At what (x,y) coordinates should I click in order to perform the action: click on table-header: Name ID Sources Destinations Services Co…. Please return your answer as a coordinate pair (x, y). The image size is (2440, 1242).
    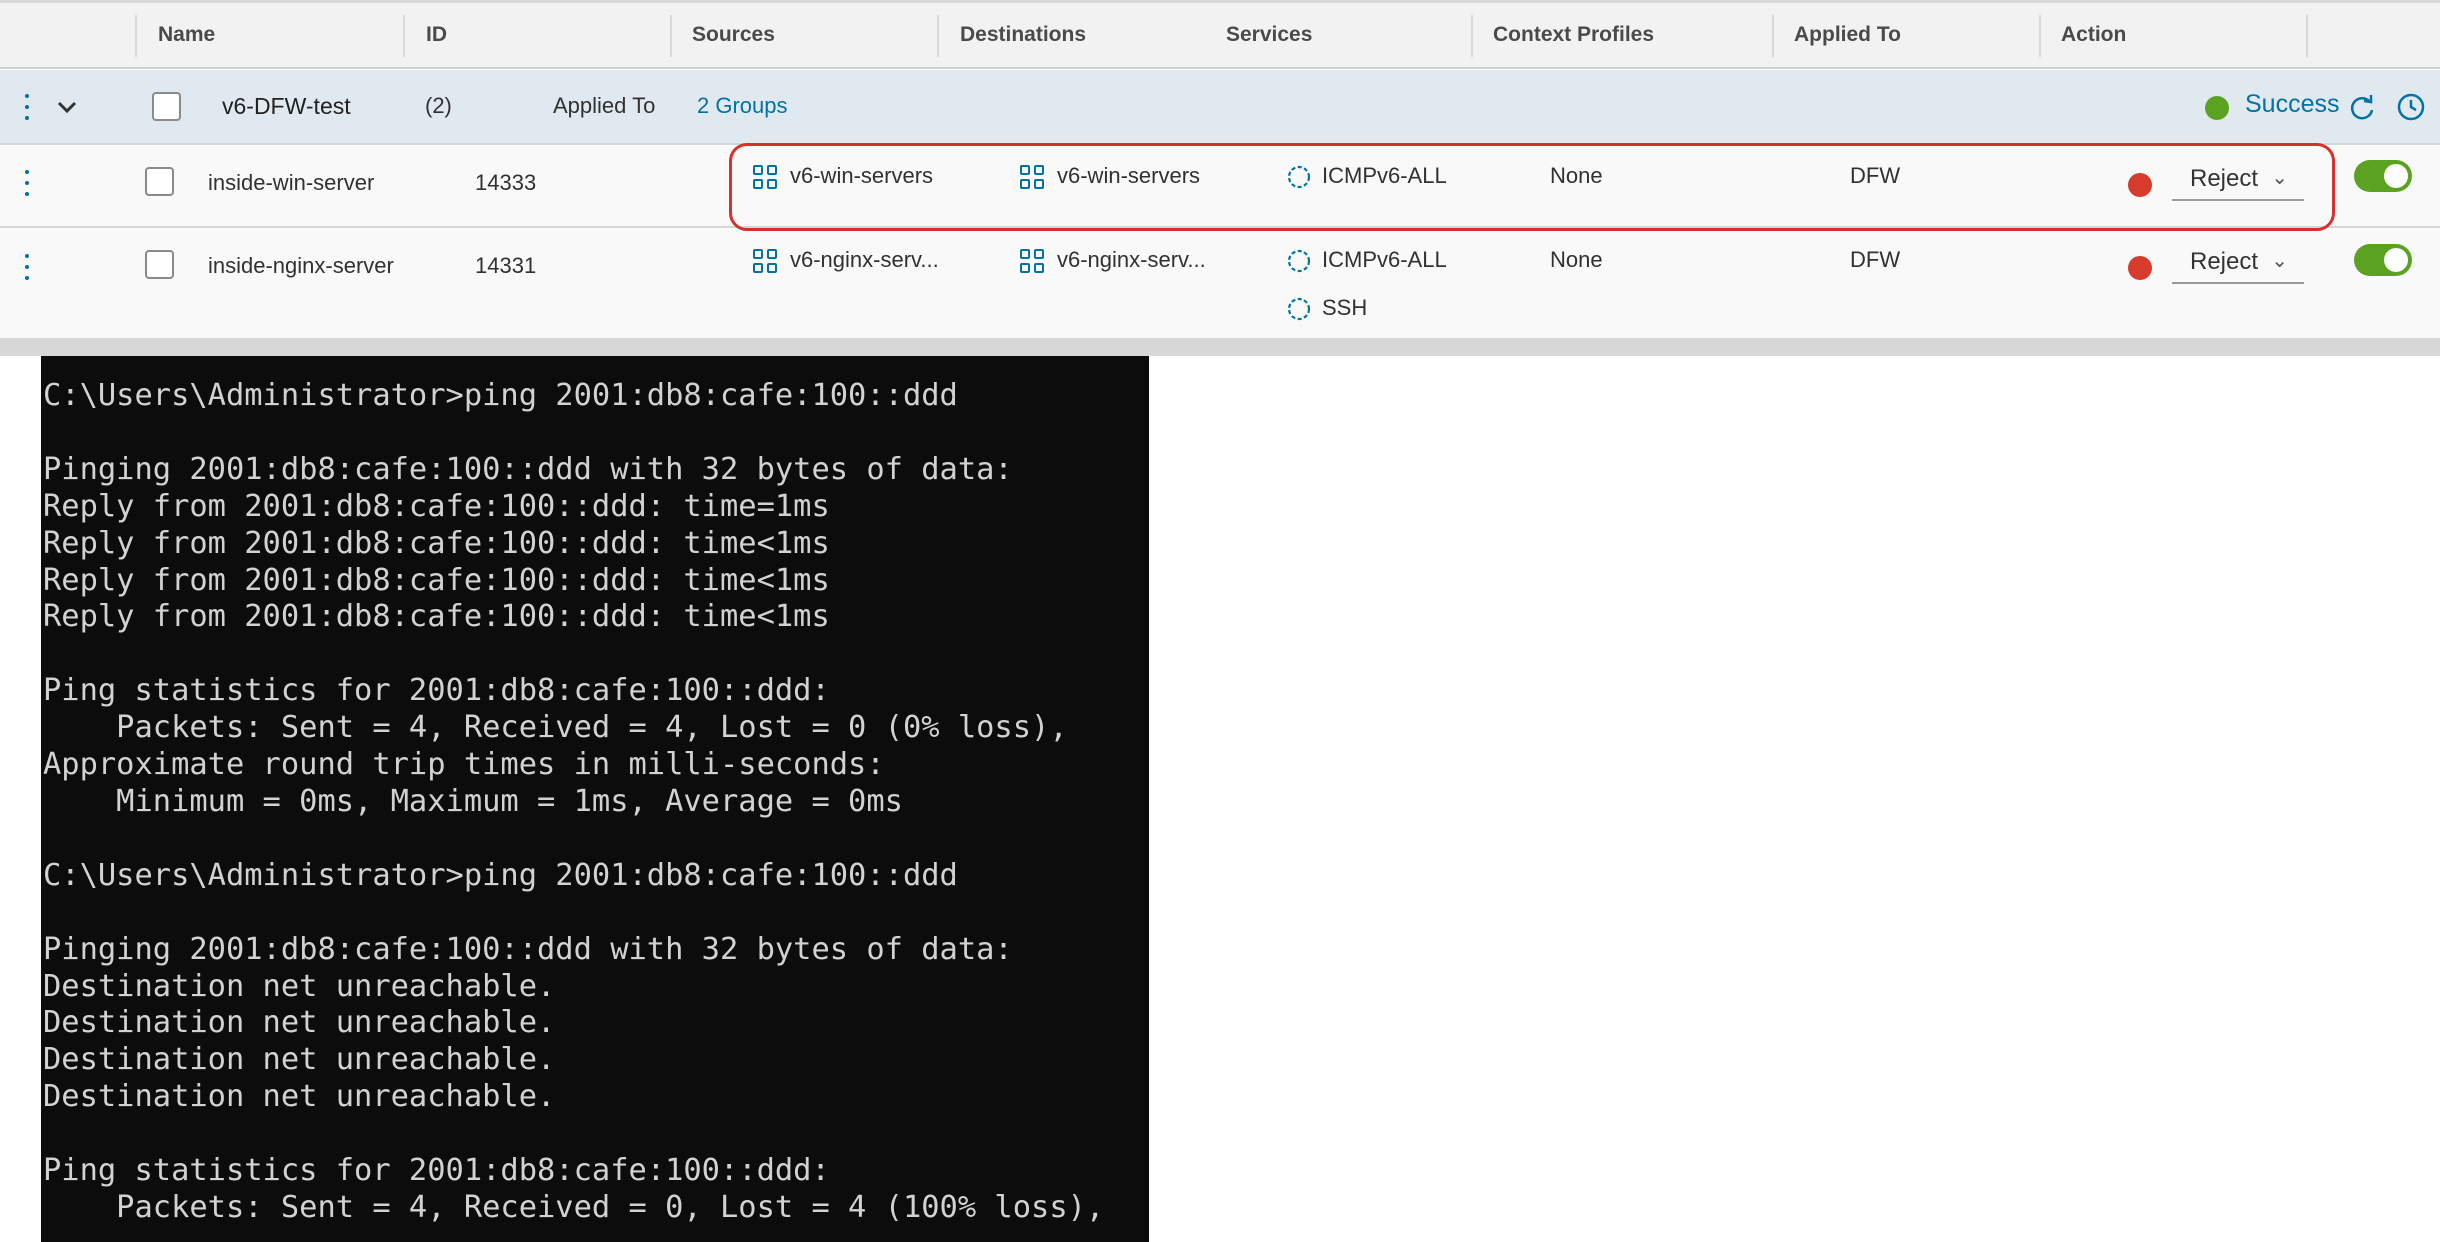
    Looking at the image, I should click on (1220, 34).